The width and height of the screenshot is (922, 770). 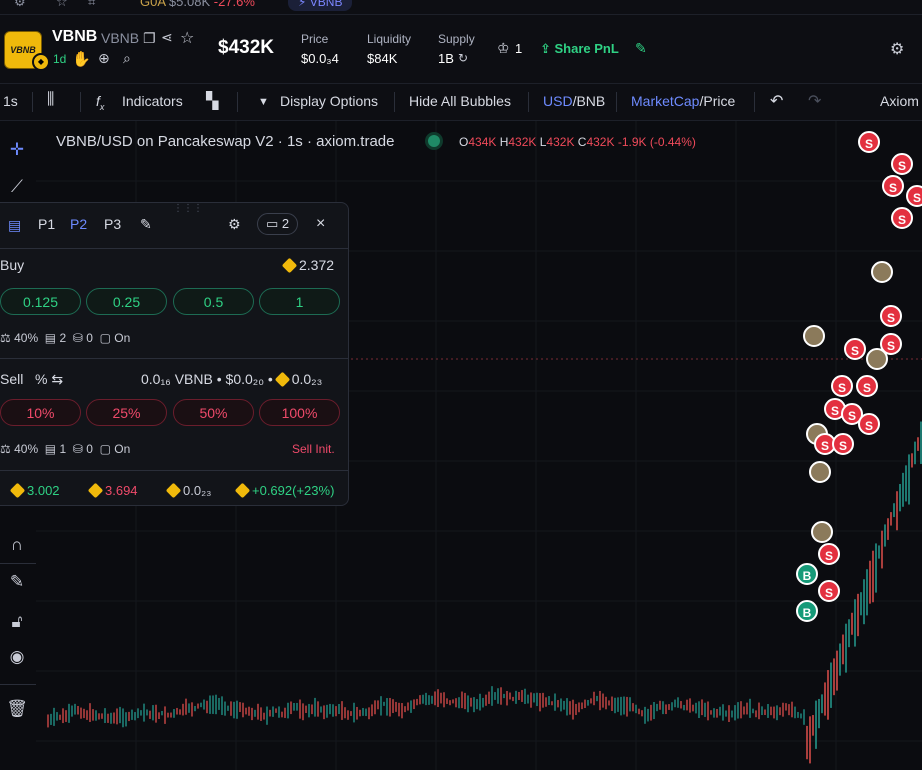 What do you see at coordinates (167, 37) in the screenshot?
I see `share-icon: ⋖` at bounding box center [167, 37].